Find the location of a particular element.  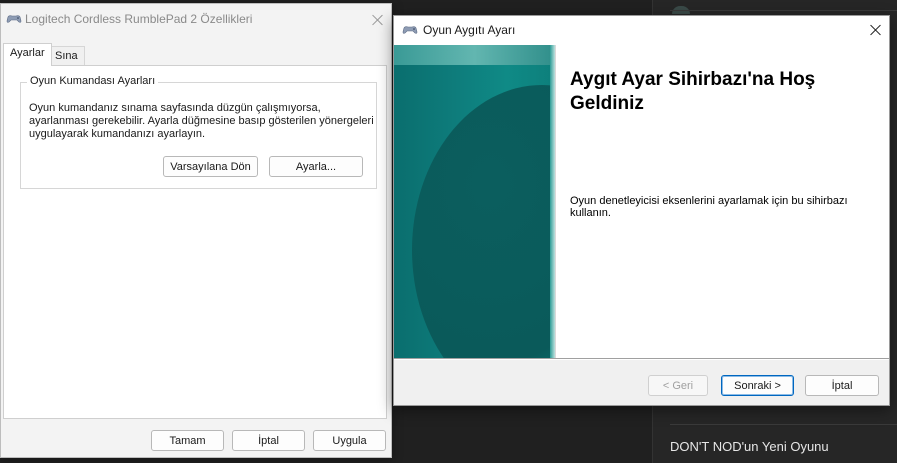

apply-button: Uygula is located at coordinates (349, 440).